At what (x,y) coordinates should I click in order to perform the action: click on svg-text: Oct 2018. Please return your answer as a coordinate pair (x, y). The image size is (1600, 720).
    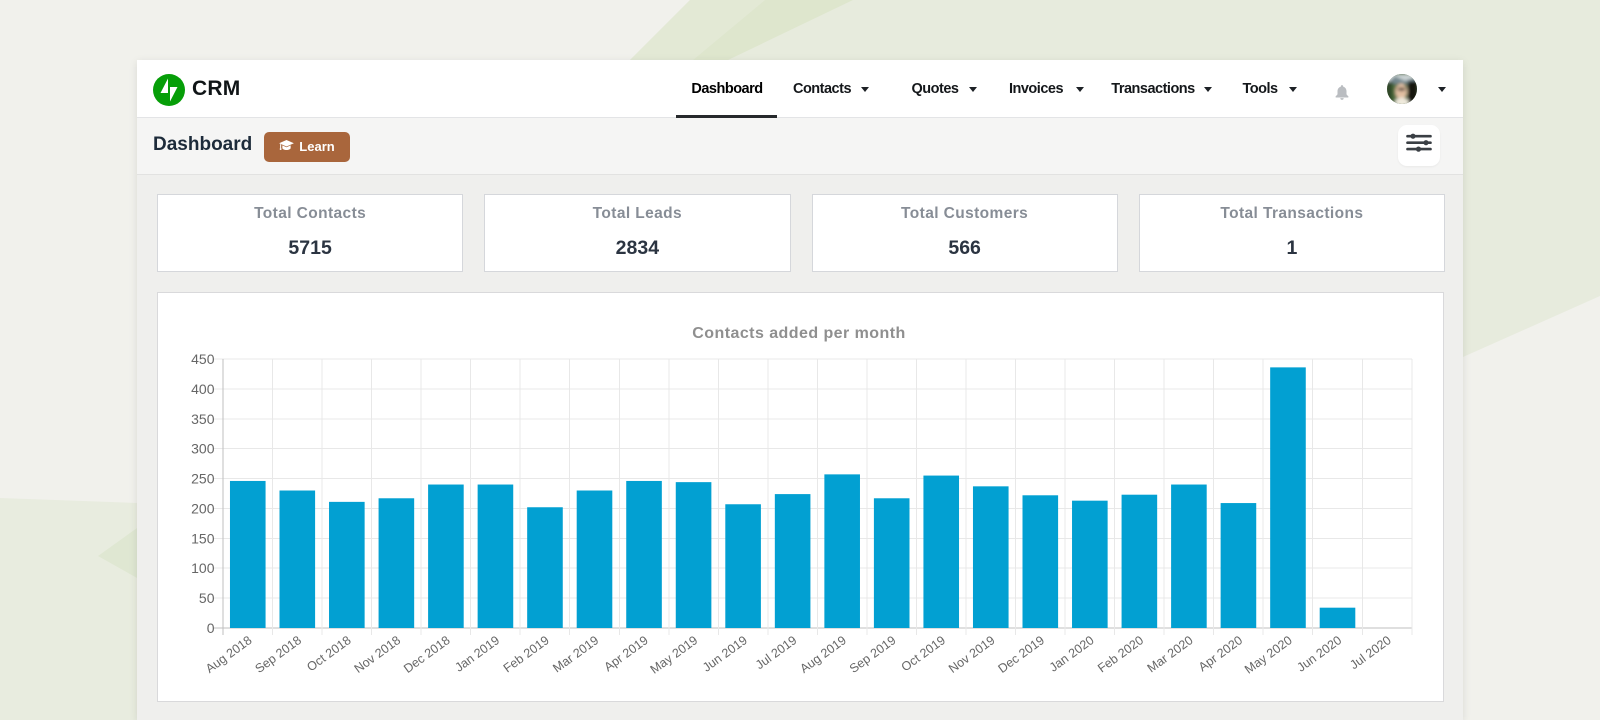
    Looking at the image, I should click on (328, 653).